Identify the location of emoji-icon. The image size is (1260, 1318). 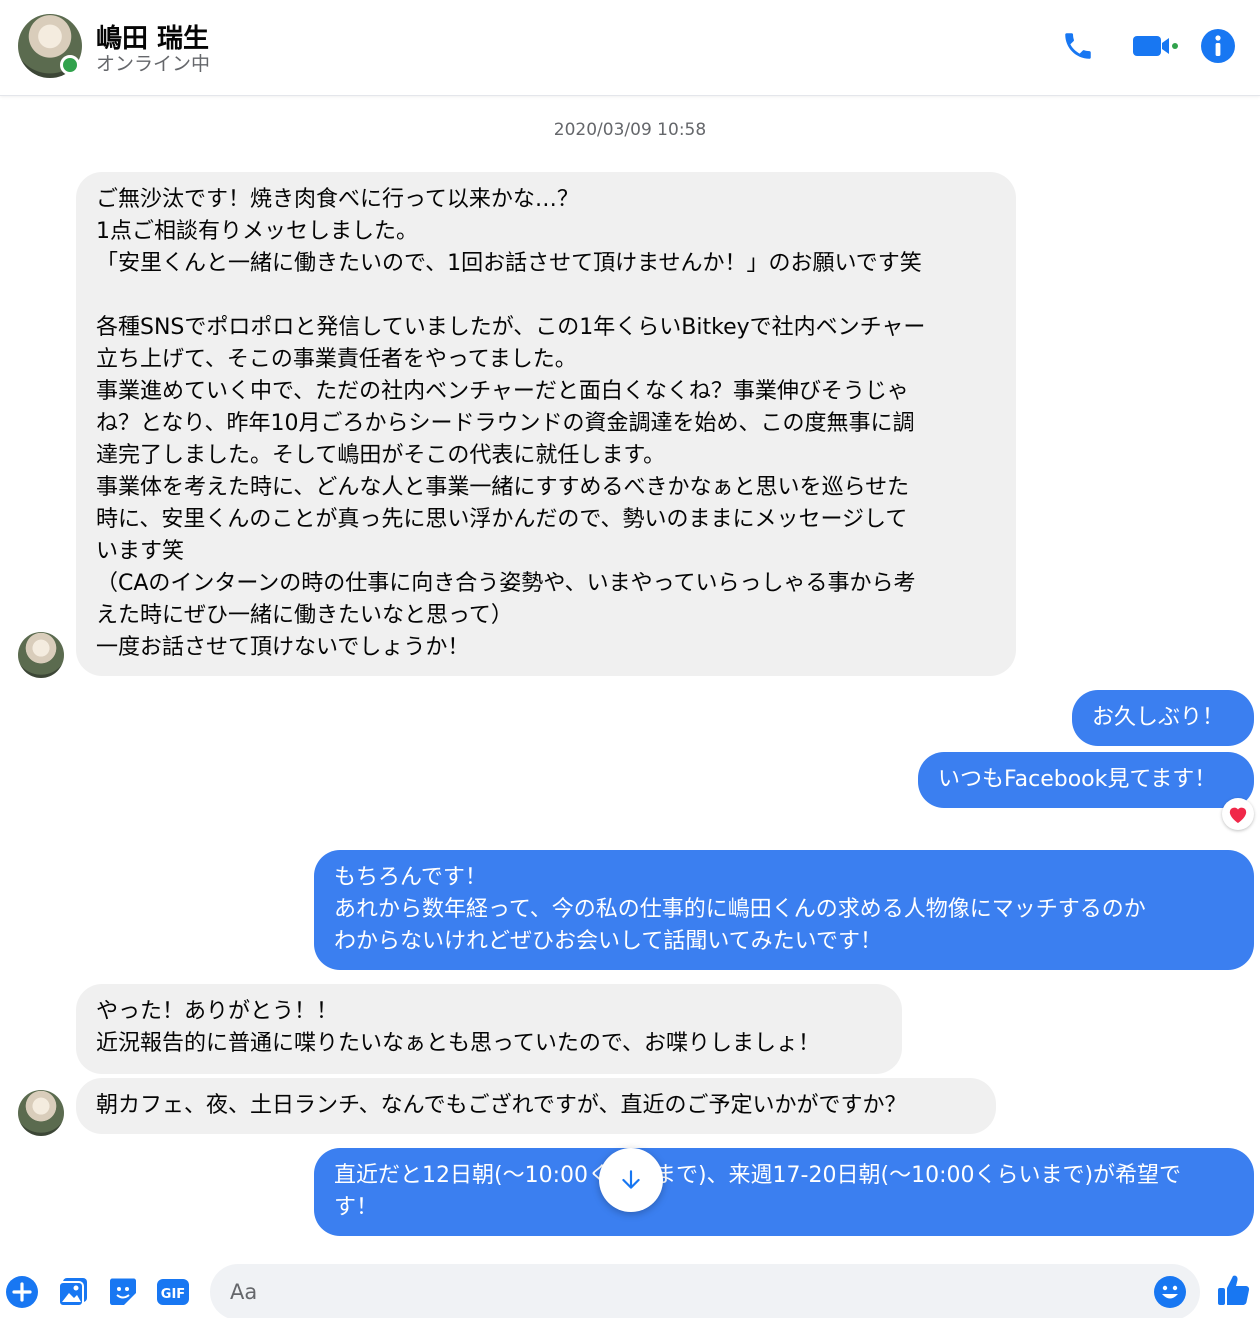
(1170, 1292).